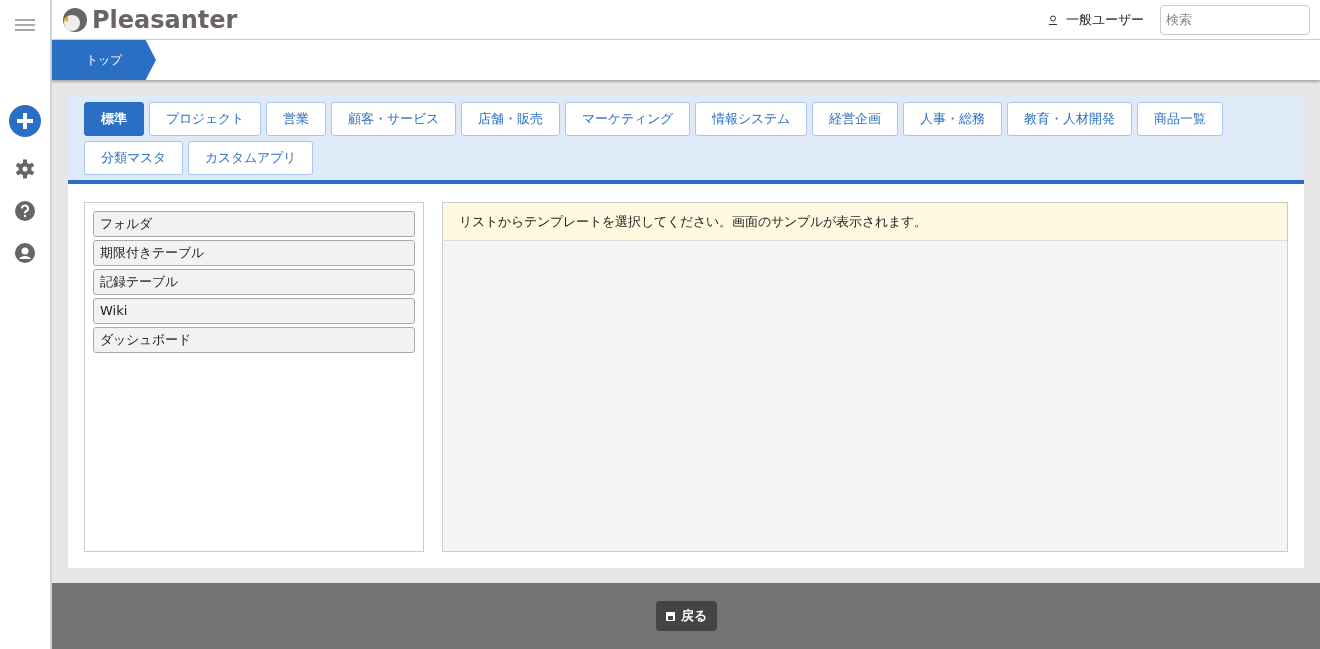 The width and height of the screenshot is (1320, 649). I want to click on back-button: 戻る, so click(686, 616).